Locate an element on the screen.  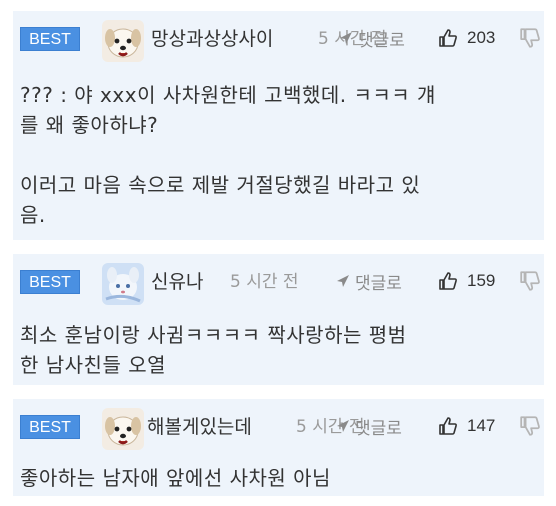
comment-line: ??? : 야 xxx이 사차원한테 고백했데. ㅋㅋㅋ 걔 is located at coordinates (228, 95).